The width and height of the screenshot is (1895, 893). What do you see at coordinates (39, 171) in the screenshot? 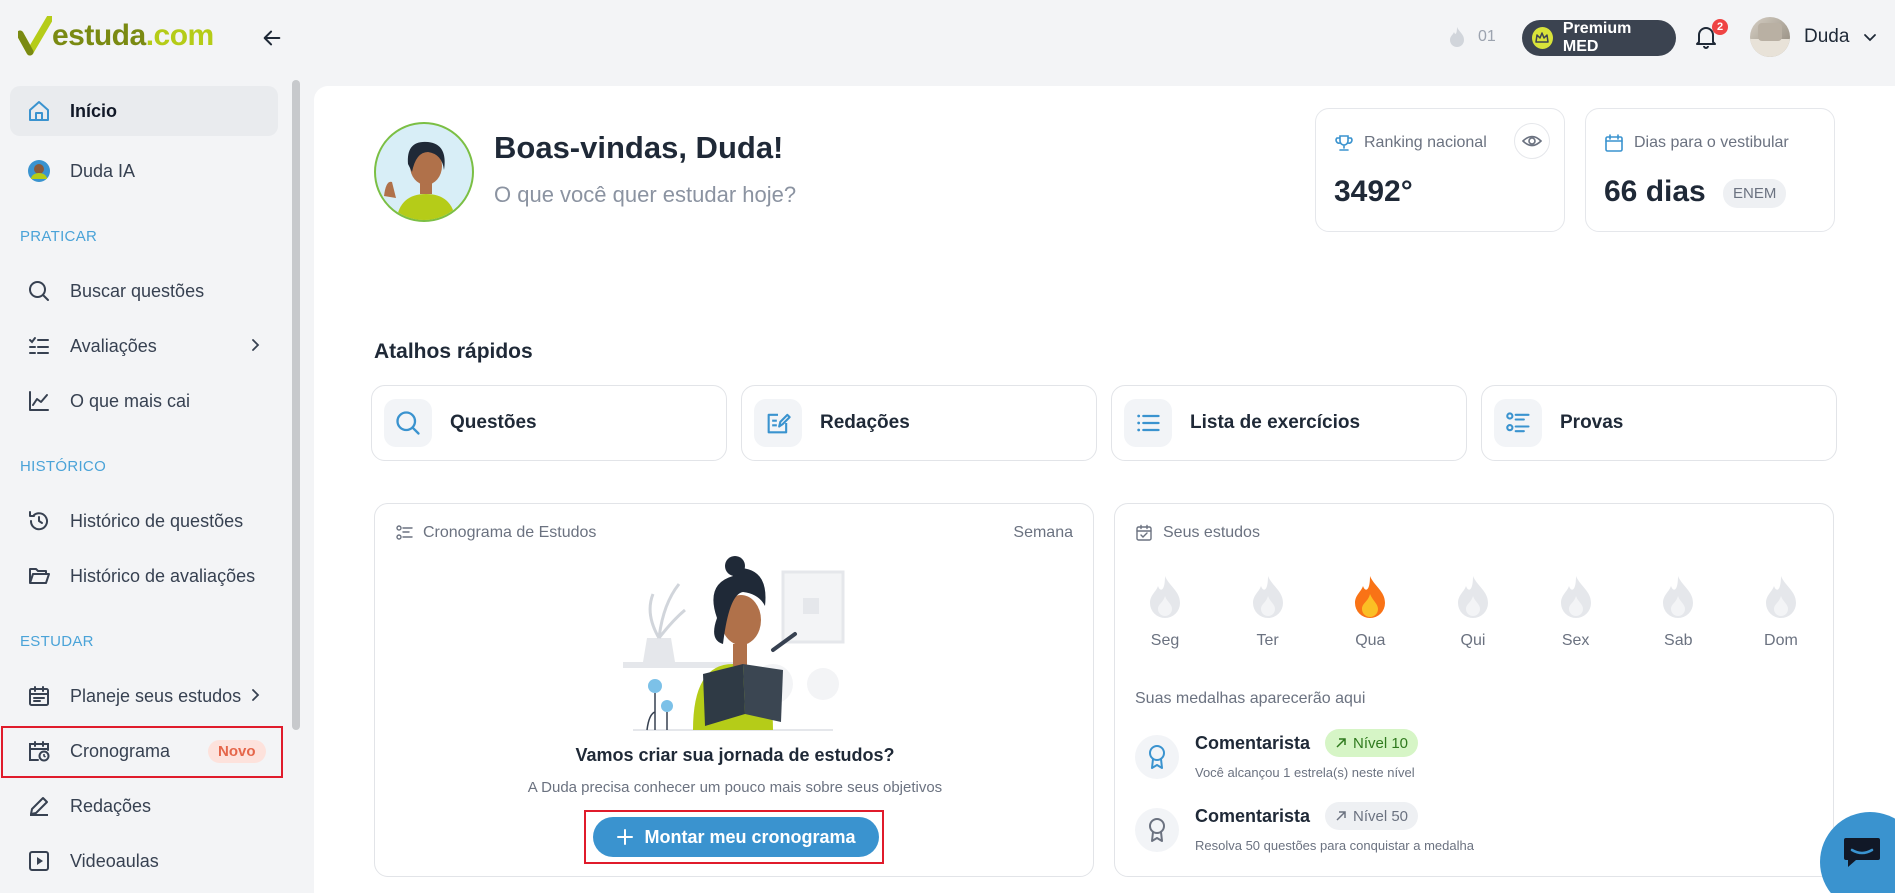
I see `duda-avatar-icon` at bounding box center [39, 171].